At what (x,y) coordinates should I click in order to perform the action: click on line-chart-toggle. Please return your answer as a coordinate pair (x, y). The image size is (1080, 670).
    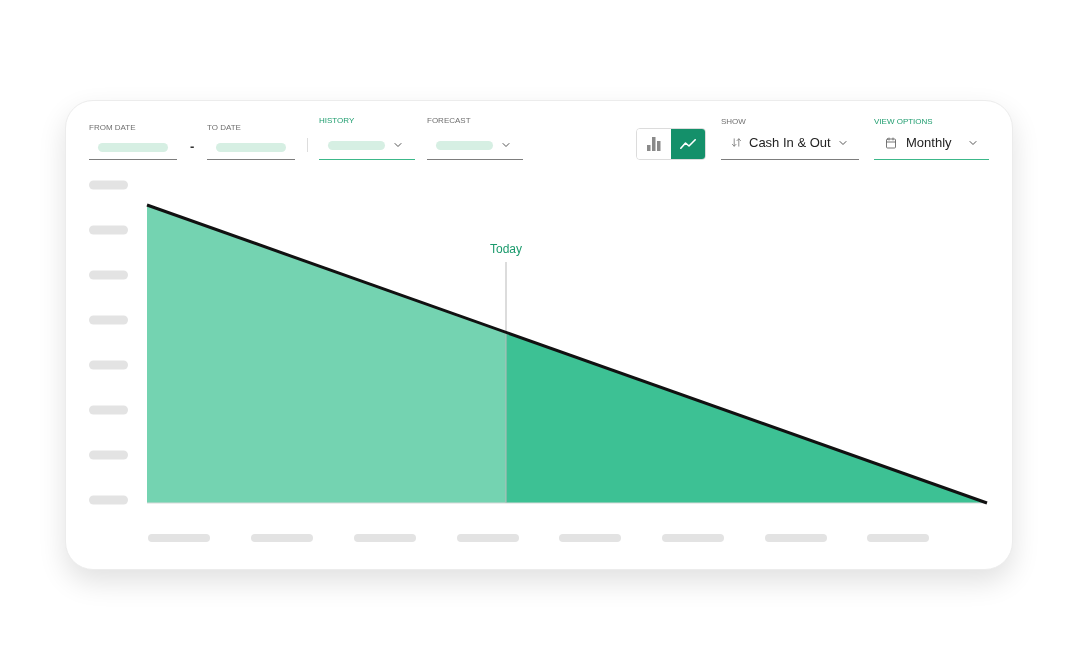
    Looking at the image, I should click on (688, 144).